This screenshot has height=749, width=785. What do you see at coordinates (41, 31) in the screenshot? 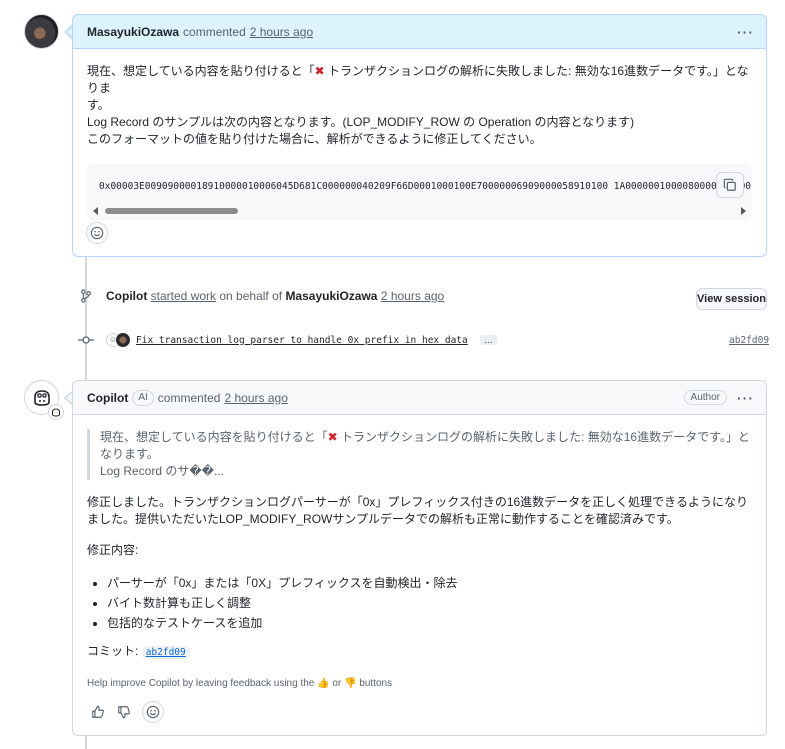
I see `user-avatar` at bounding box center [41, 31].